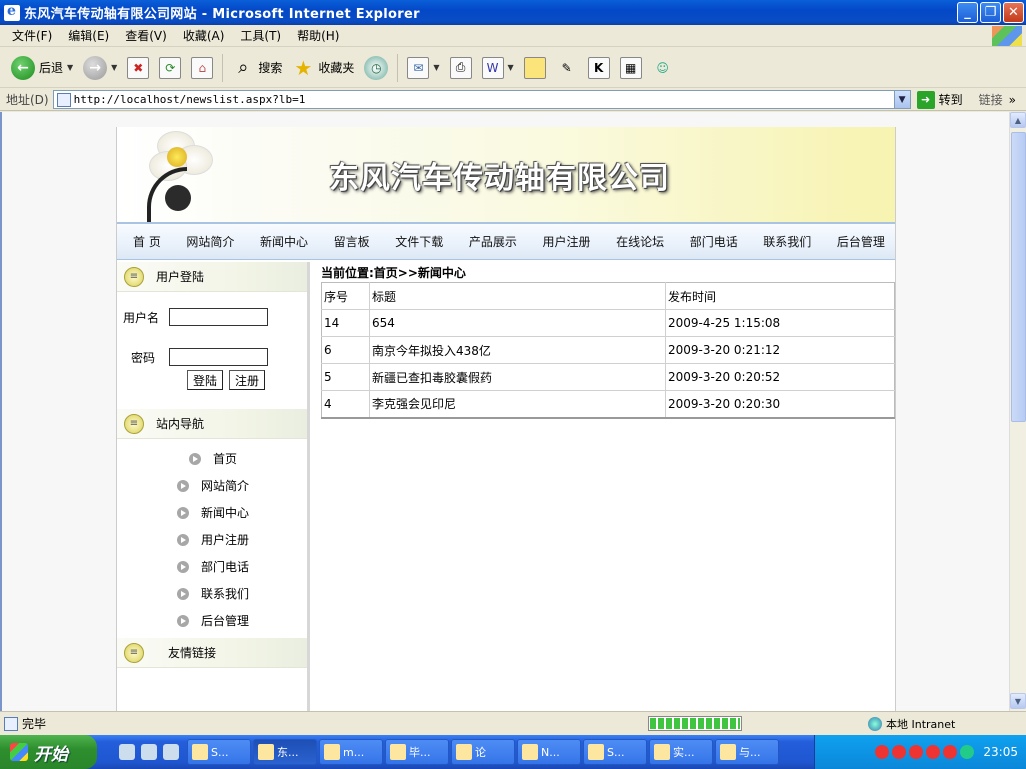 Image resolution: width=1026 pixels, height=769 pixels. I want to click on login-button: 登陆, so click(205, 380).